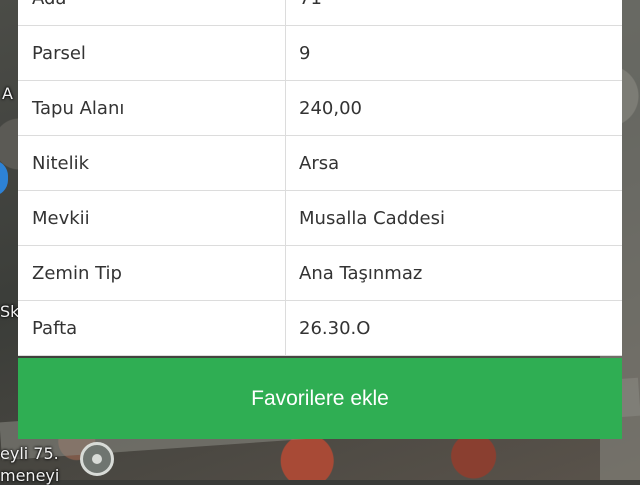  I want to click on table-row: Zemin Tip Ana Taşınmaz, so click(320, 273).